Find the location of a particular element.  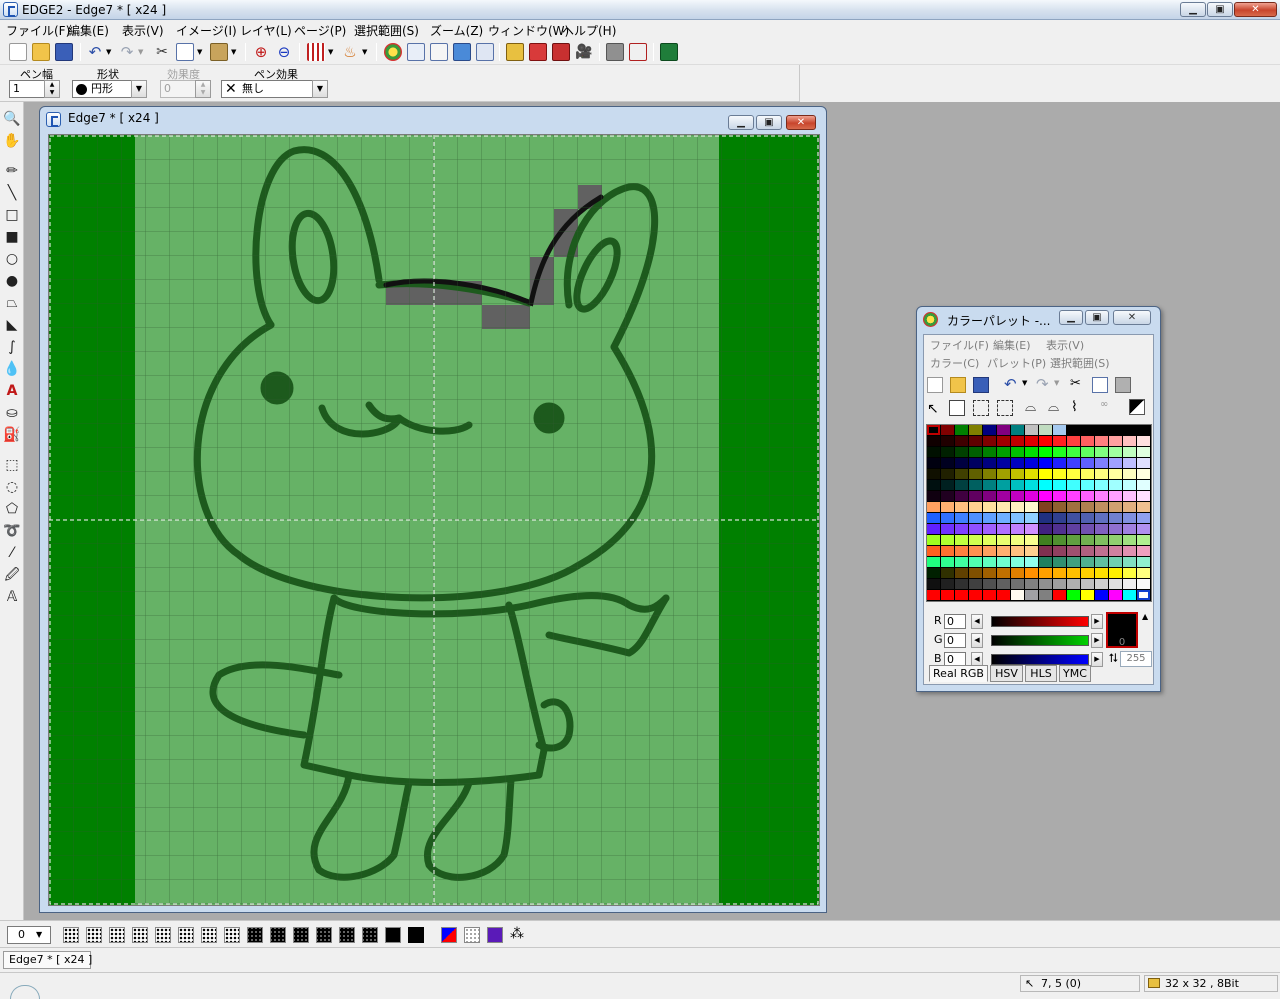

pen-width-spinner: ▲ ▼ is located at coordinates (52, 89).